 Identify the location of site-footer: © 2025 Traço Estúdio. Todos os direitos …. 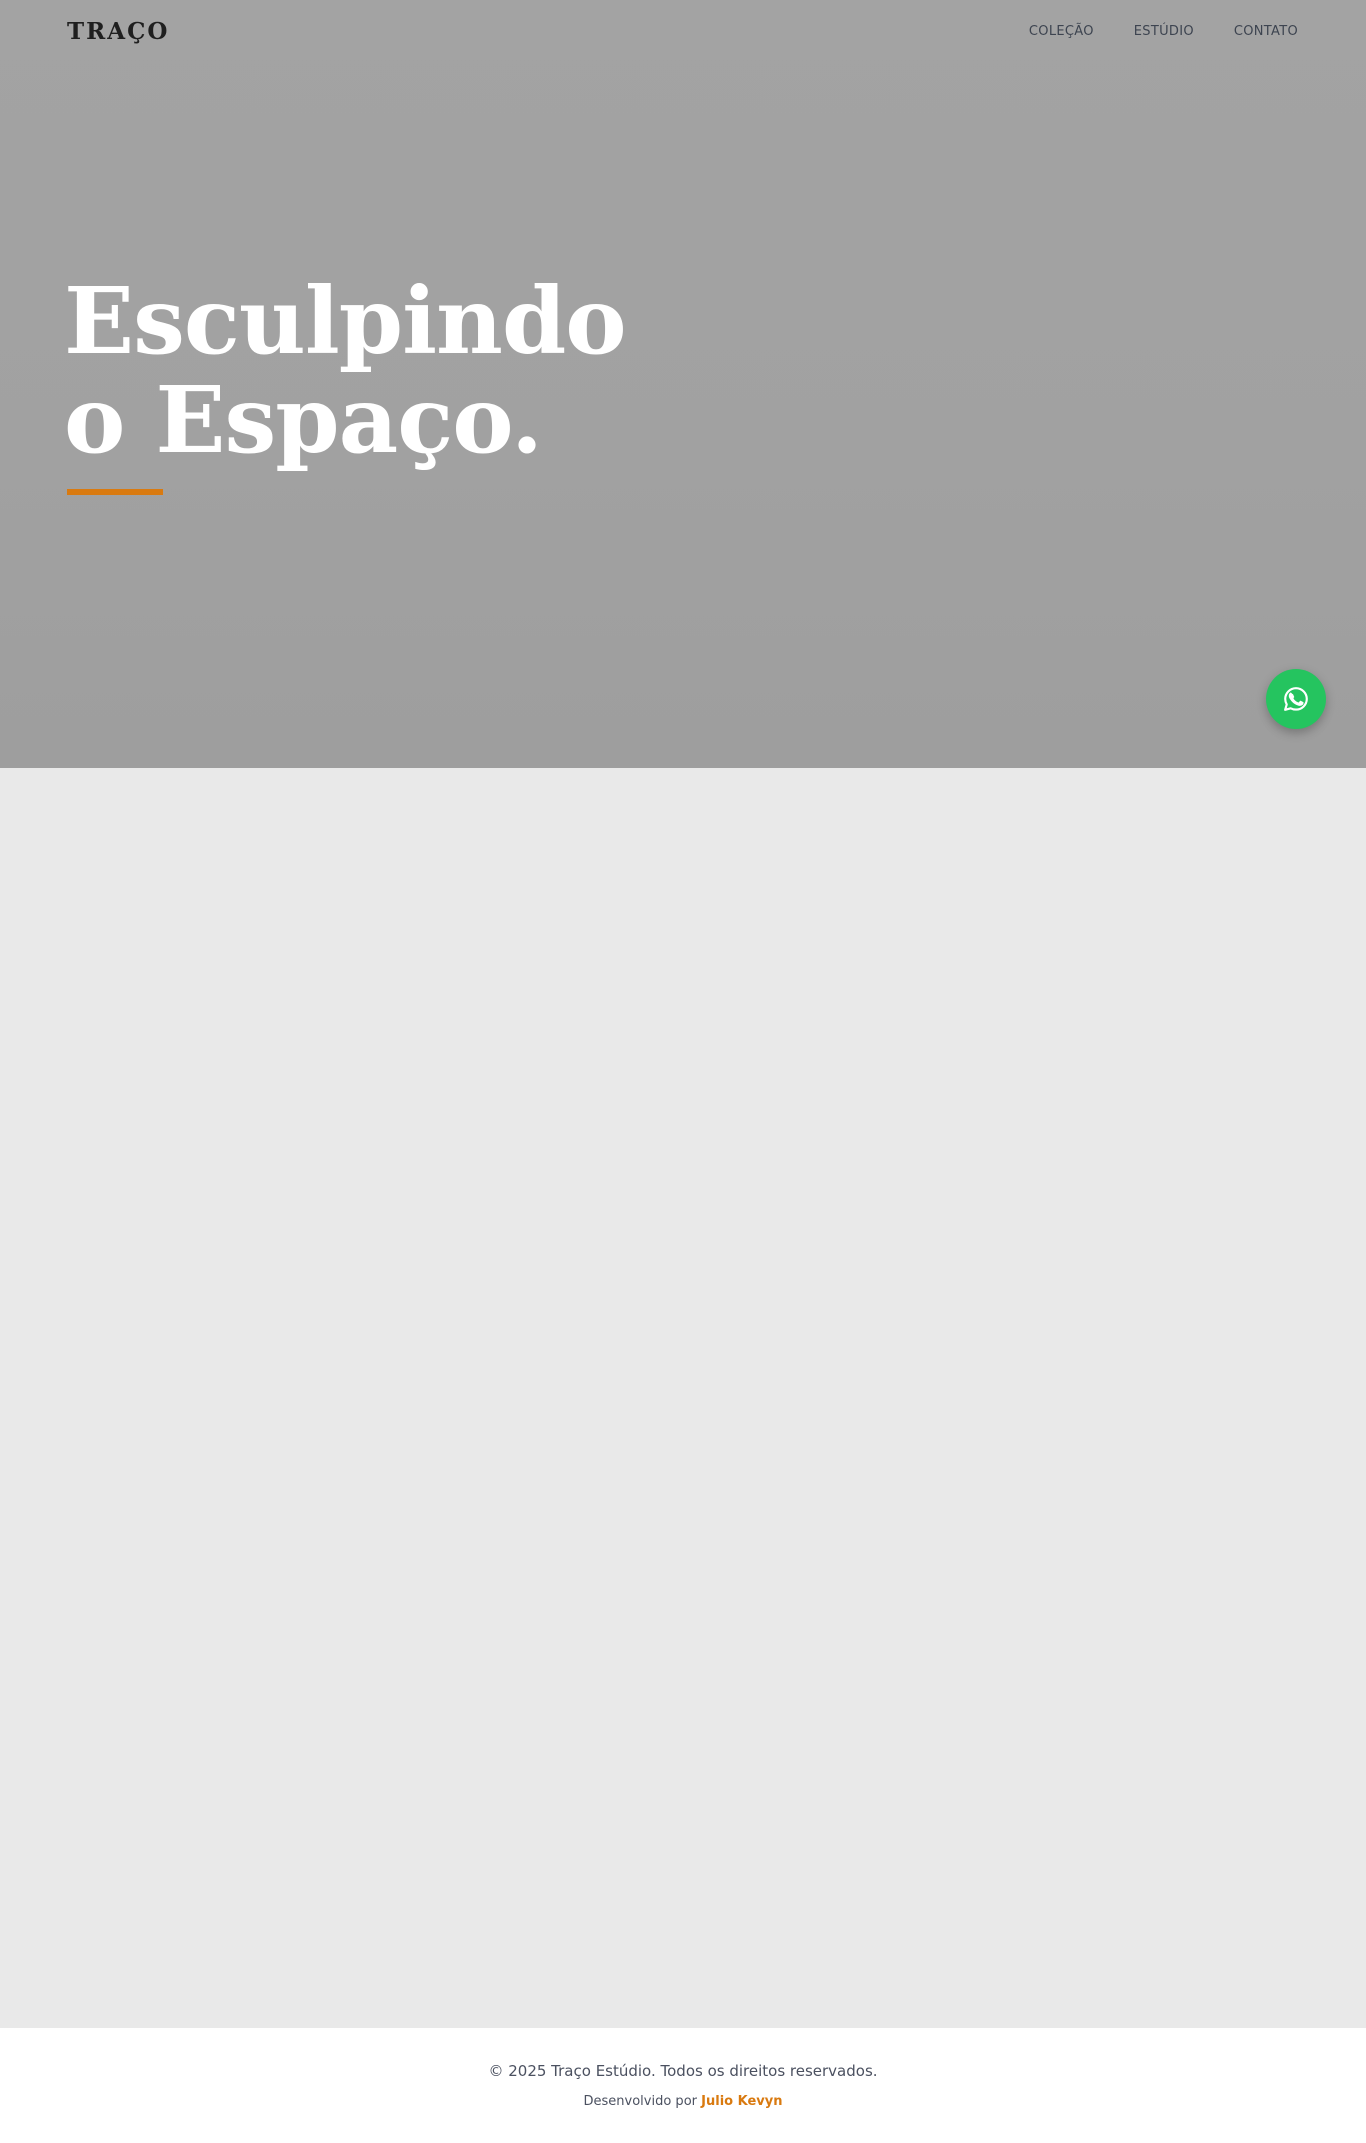
(683, 2085).